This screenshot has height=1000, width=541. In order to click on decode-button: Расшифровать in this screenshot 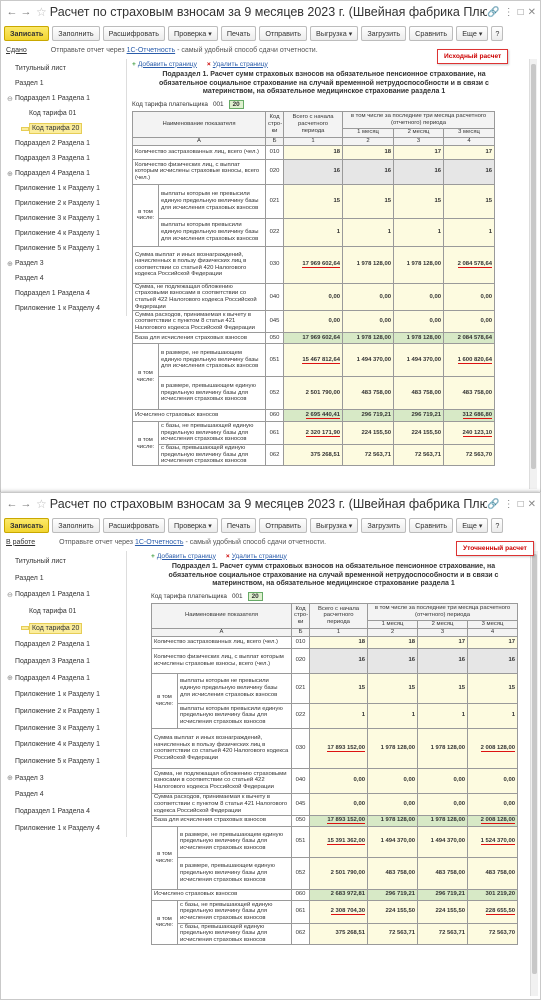, I will do `click(134, 33)`.